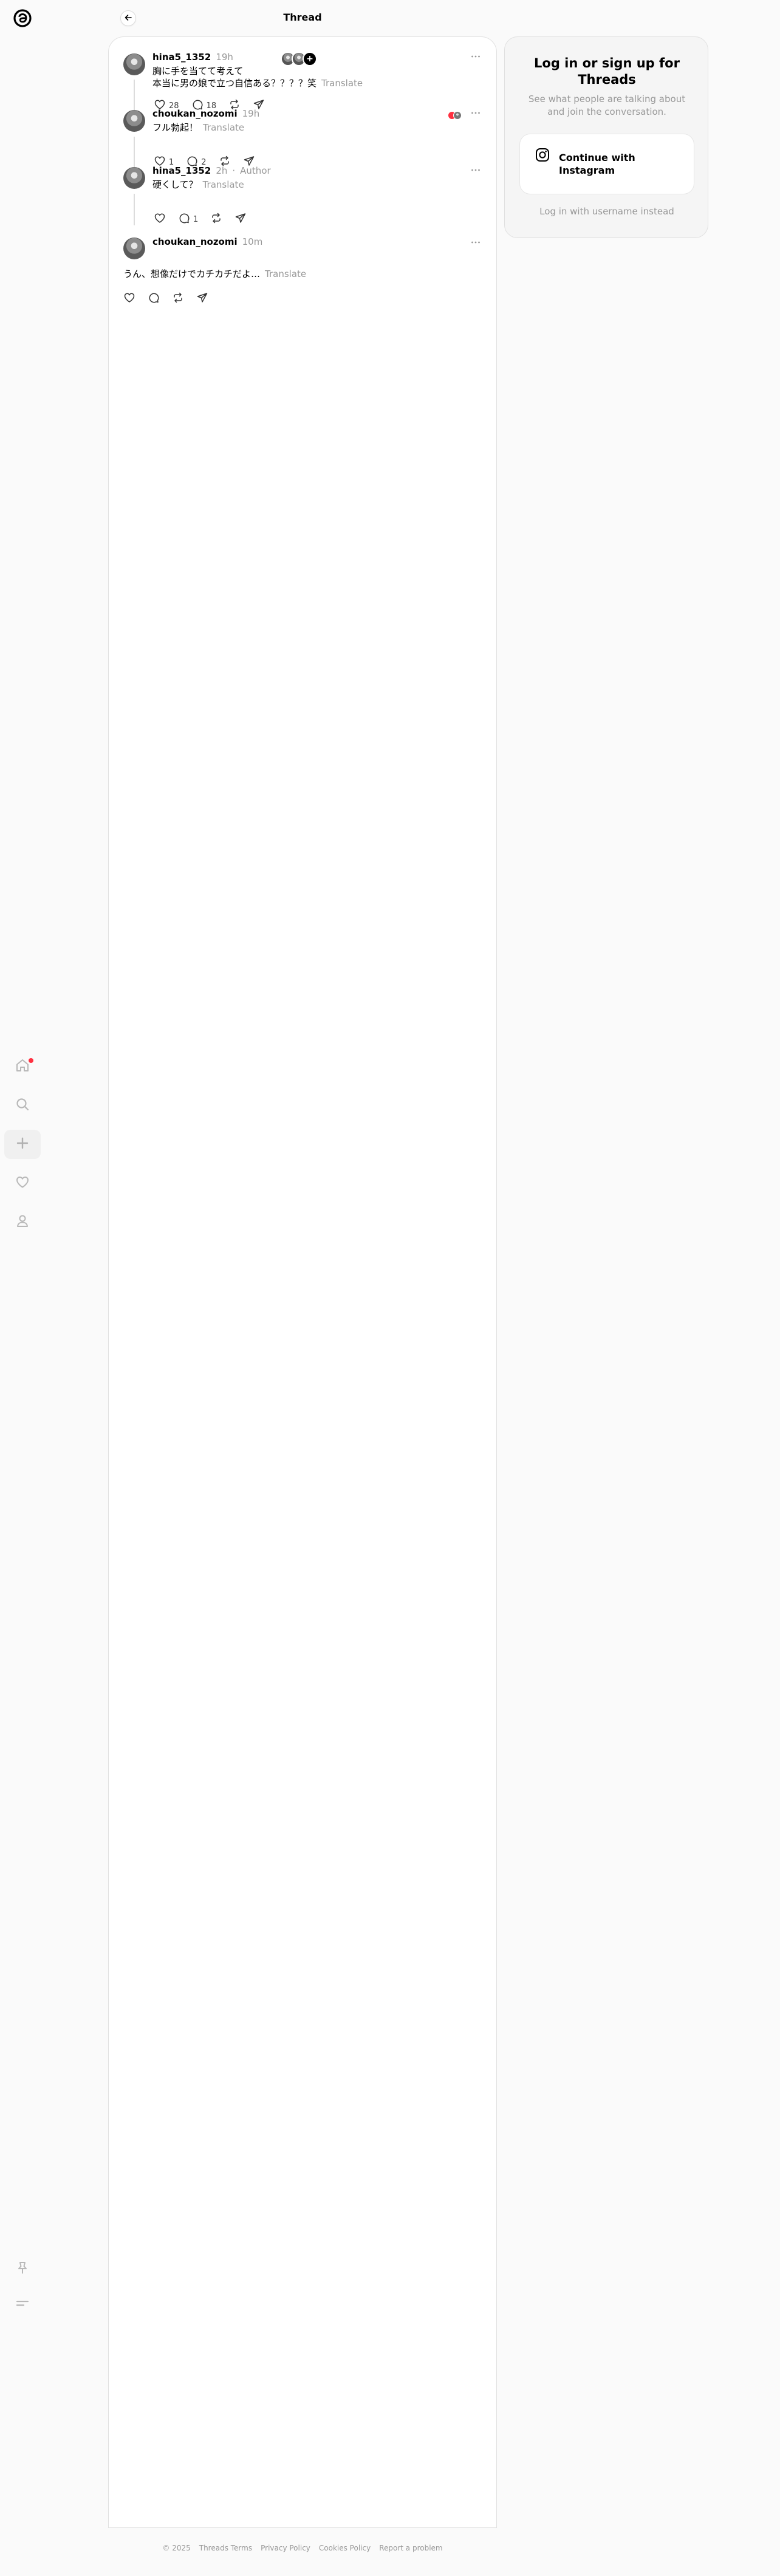 The height and width of the screenshot is (2576, 780). Describe the element at coordinates (252, 241) in the screenshot. I see `timestamp: 10m` at that location.